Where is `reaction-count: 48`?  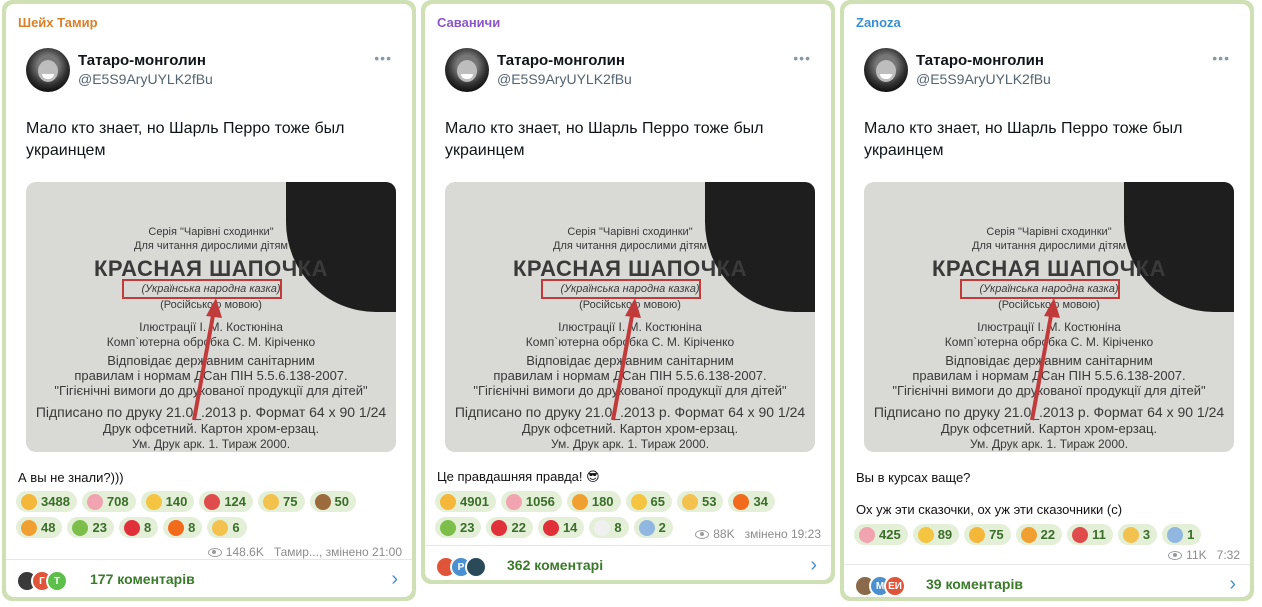 reaction-count: 48 is located at coordinates (48, 527).